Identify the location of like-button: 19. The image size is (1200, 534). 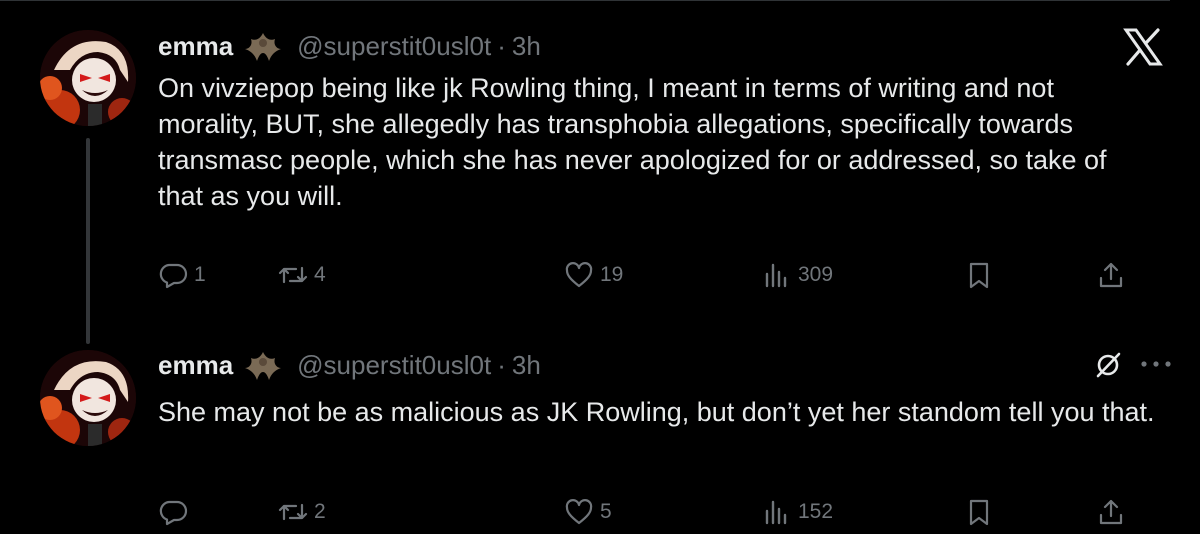
(593, 275).